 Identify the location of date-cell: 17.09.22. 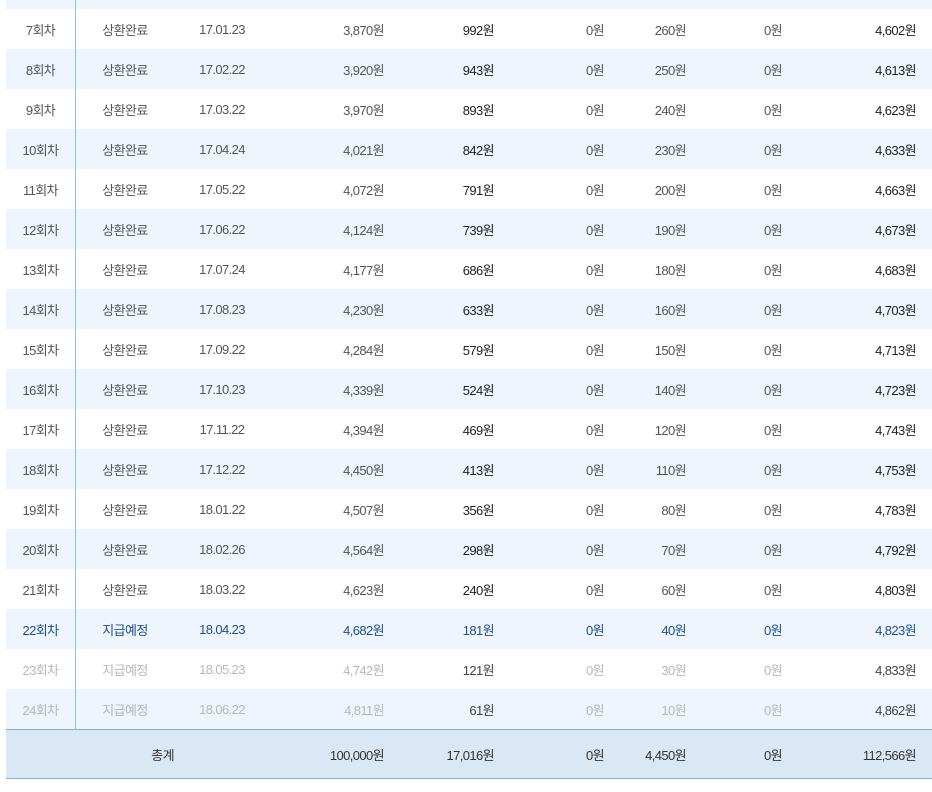
(222, 349).